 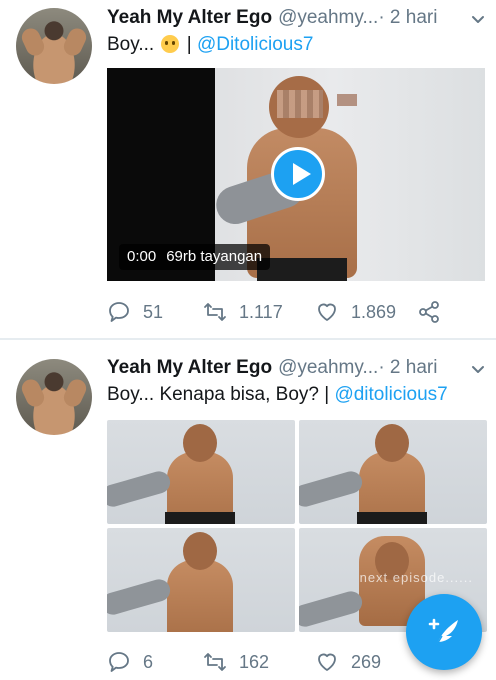 I want to click on compose-tweet-icon, so click(x=443, y=632).